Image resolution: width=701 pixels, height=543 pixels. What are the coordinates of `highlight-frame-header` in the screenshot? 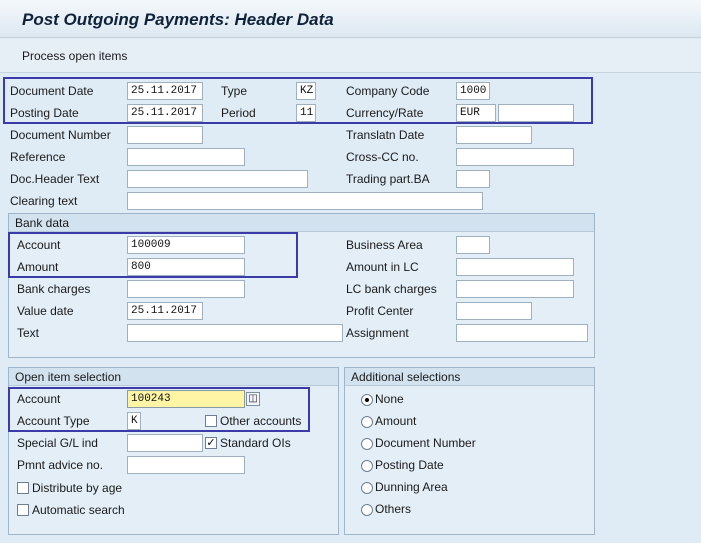 It's located at (298, 100).